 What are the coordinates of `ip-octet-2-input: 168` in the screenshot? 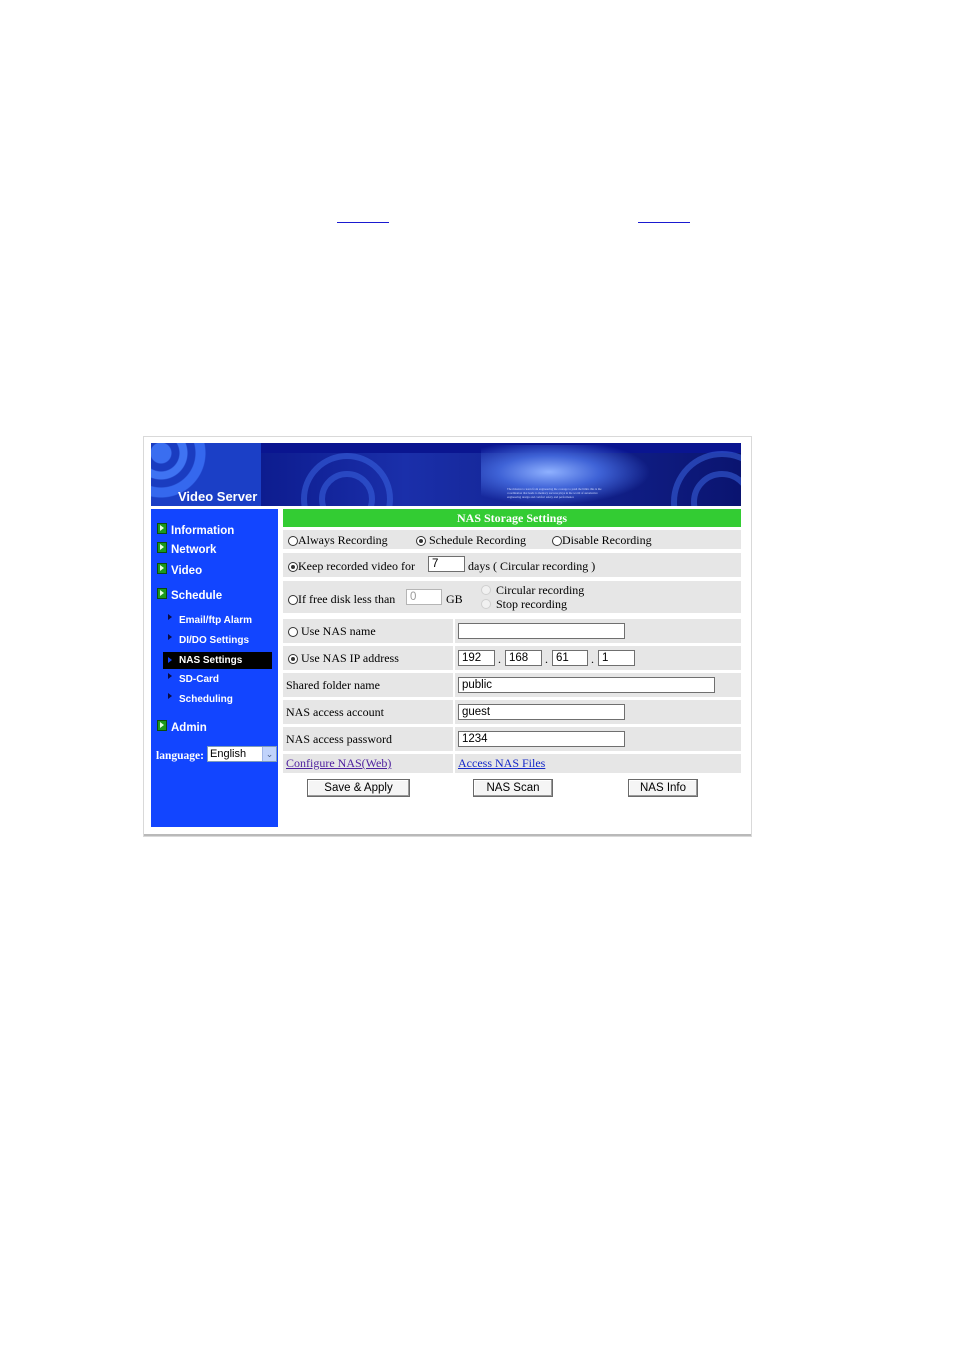 It's located at (523, 658).